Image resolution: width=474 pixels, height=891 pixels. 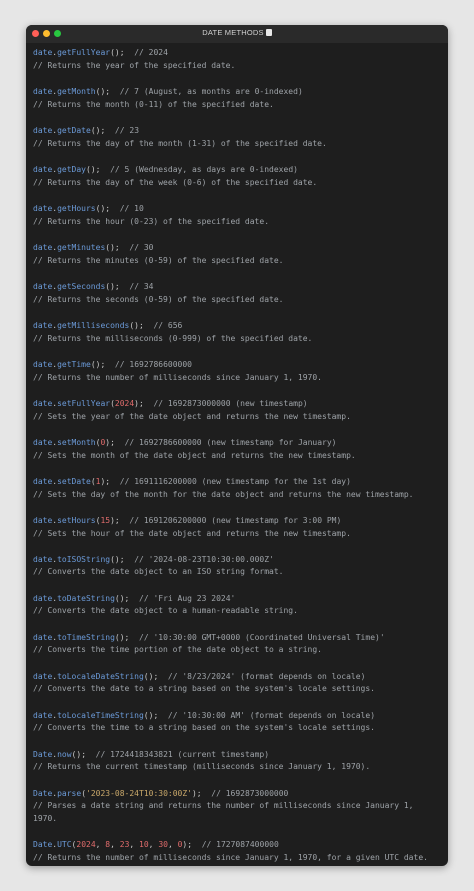 What do you see at coordinates (151, 52) in the screenshot?
I see `result-comment: // 2024` at bounding box center [151, 52].